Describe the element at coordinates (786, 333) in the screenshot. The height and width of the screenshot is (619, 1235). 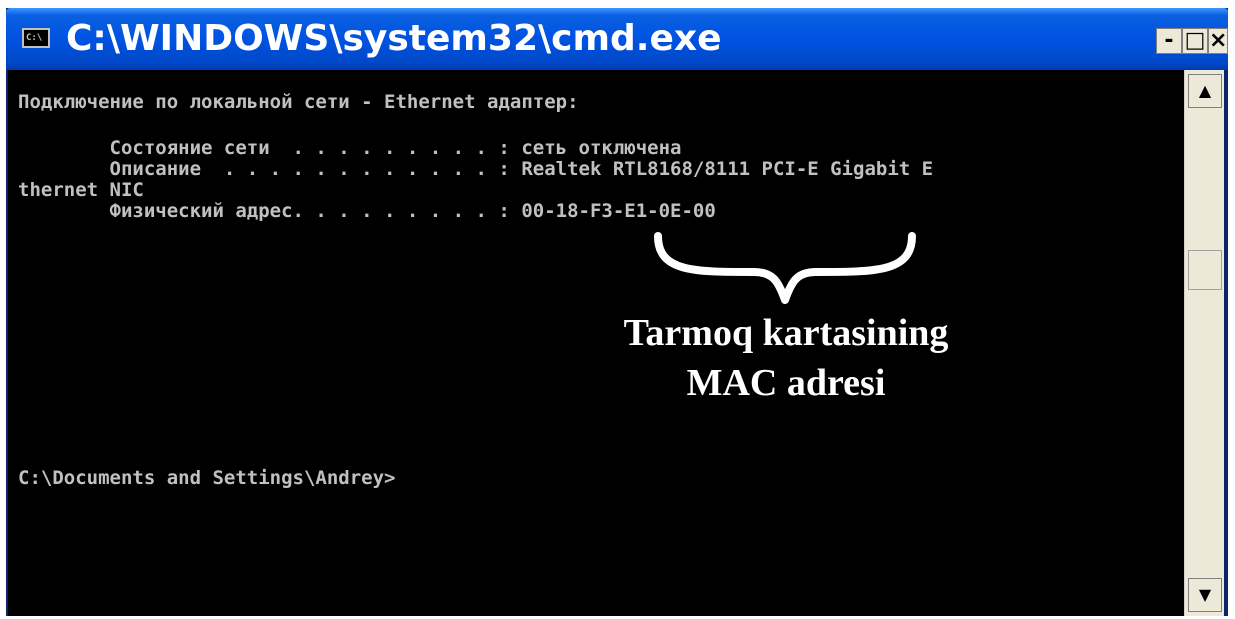
I see `annotation-line-1: Tarmoq kartasining` at that location.